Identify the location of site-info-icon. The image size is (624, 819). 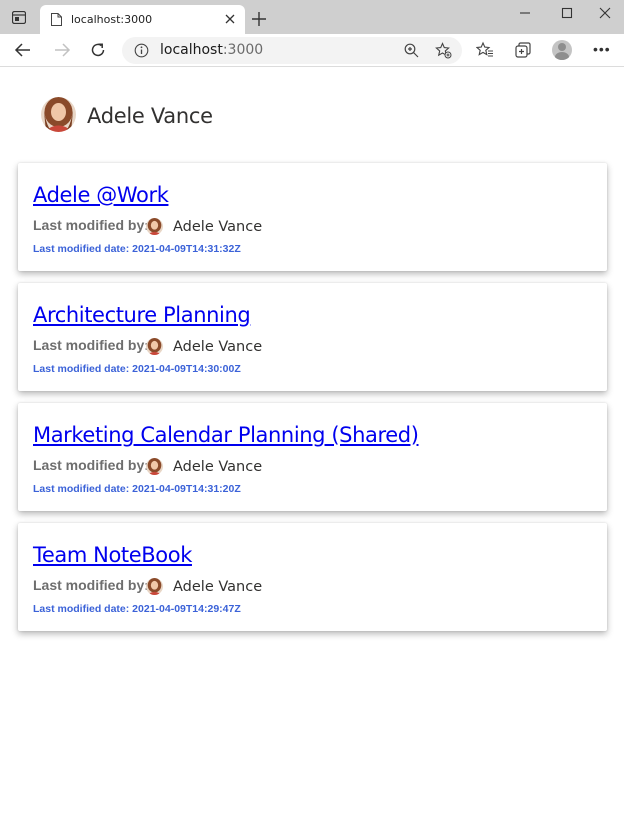
(141, 50).